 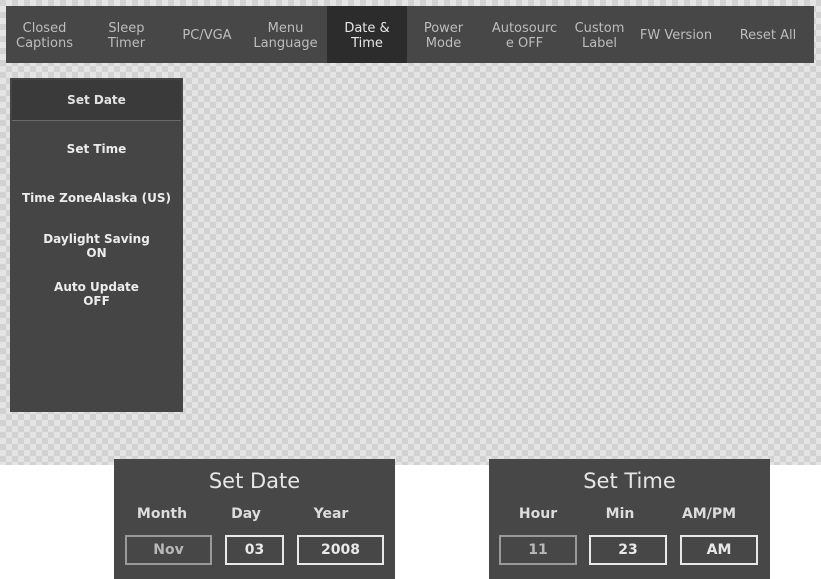 What do you see at coordinates (538, 550) in the screenshot?
I see `hour-field: 11` at bounding box center [538, 550].